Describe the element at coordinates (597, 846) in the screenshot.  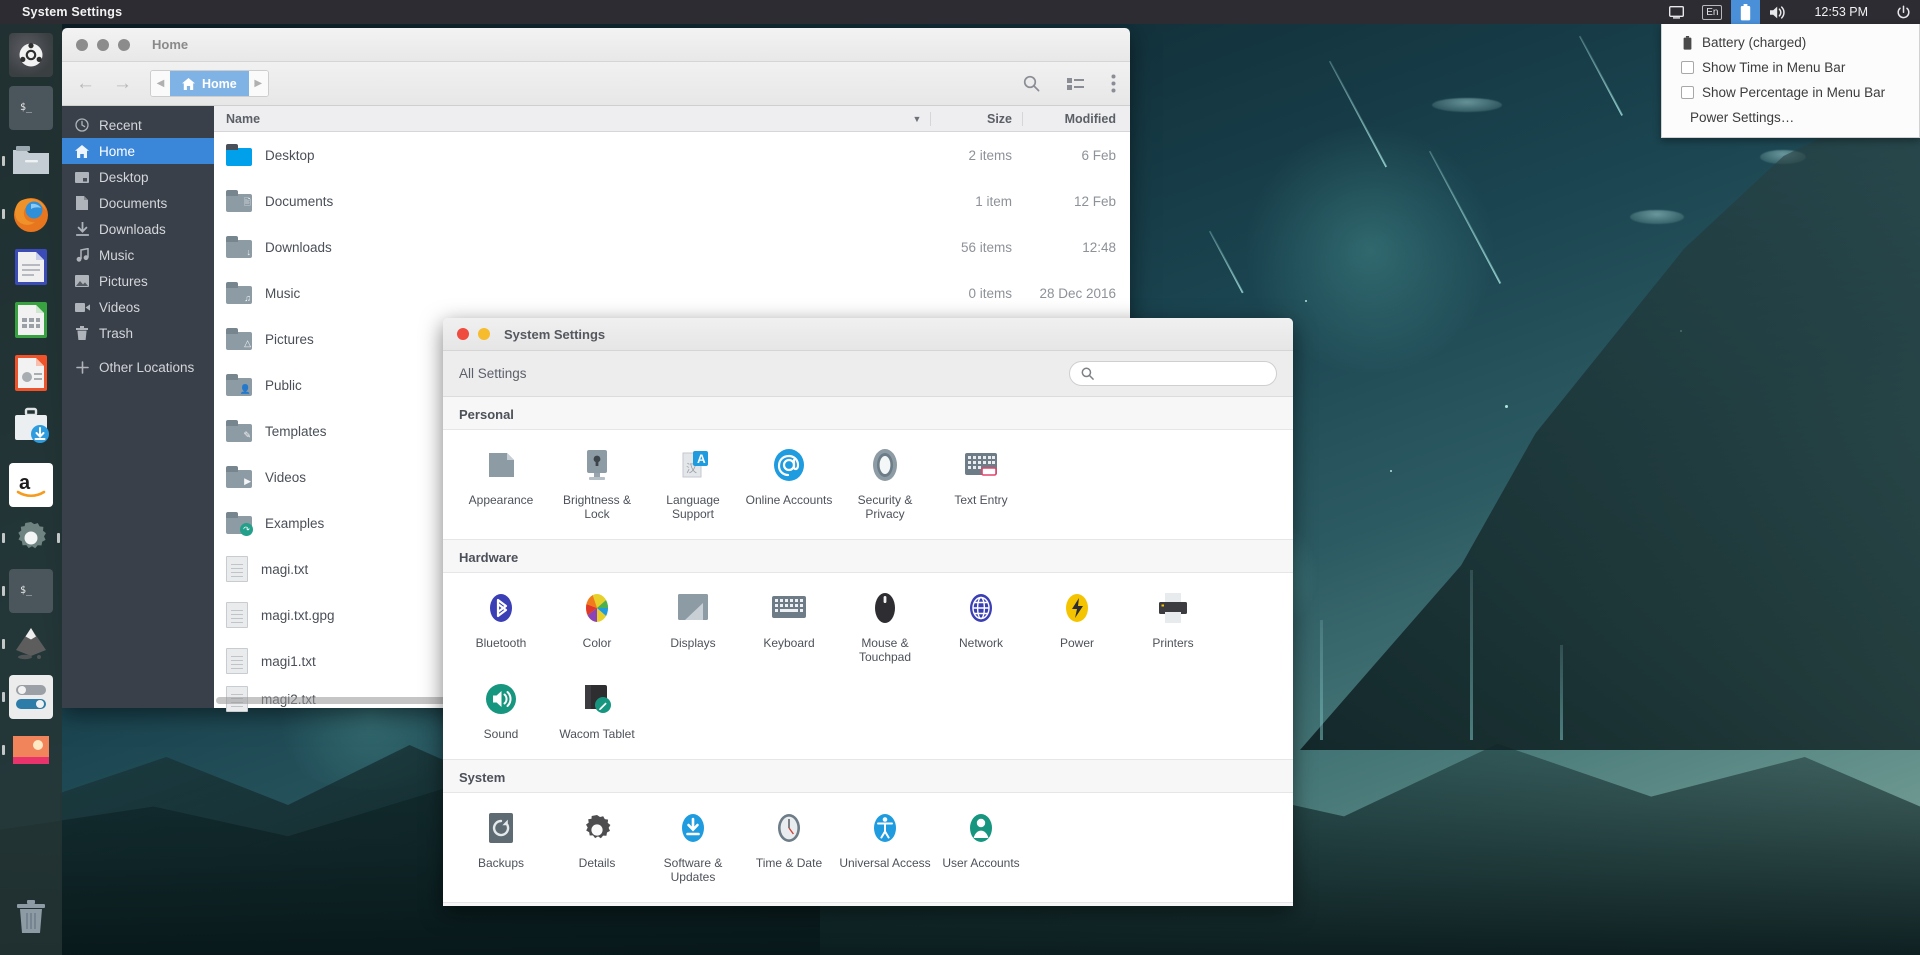
I see `settings-item-details: Details` at that location.